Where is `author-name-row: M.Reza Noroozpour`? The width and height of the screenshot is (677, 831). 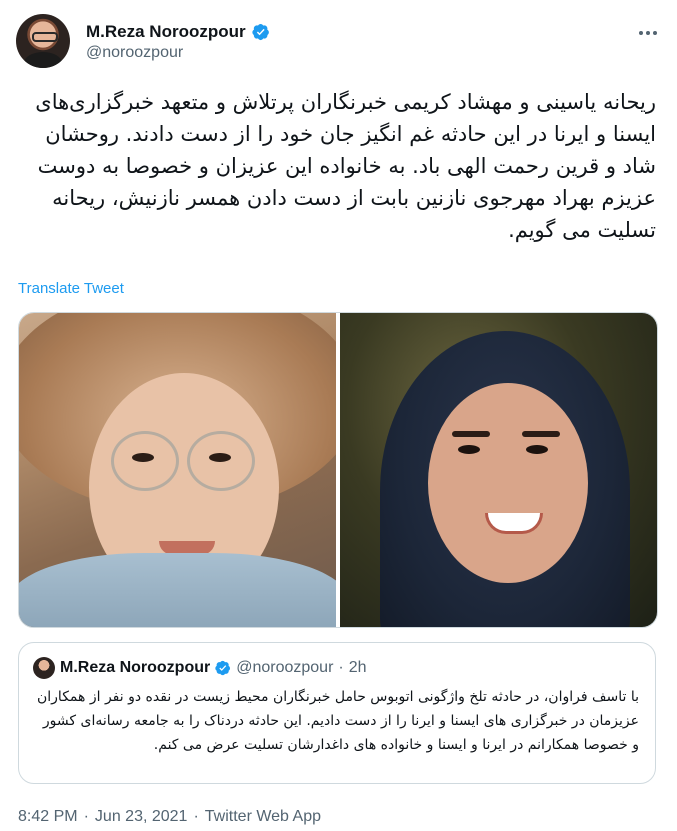 author-name-row: M.Reza Noroozpour is located at coordinates (178, 32).